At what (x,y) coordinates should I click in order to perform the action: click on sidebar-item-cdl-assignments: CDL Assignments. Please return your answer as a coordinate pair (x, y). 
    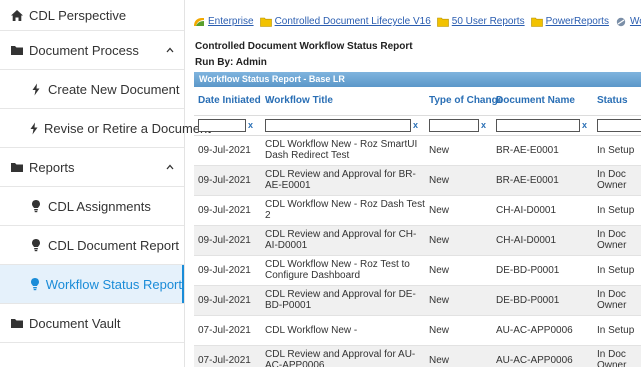
    Looking at the image, I should click on (92, 206).